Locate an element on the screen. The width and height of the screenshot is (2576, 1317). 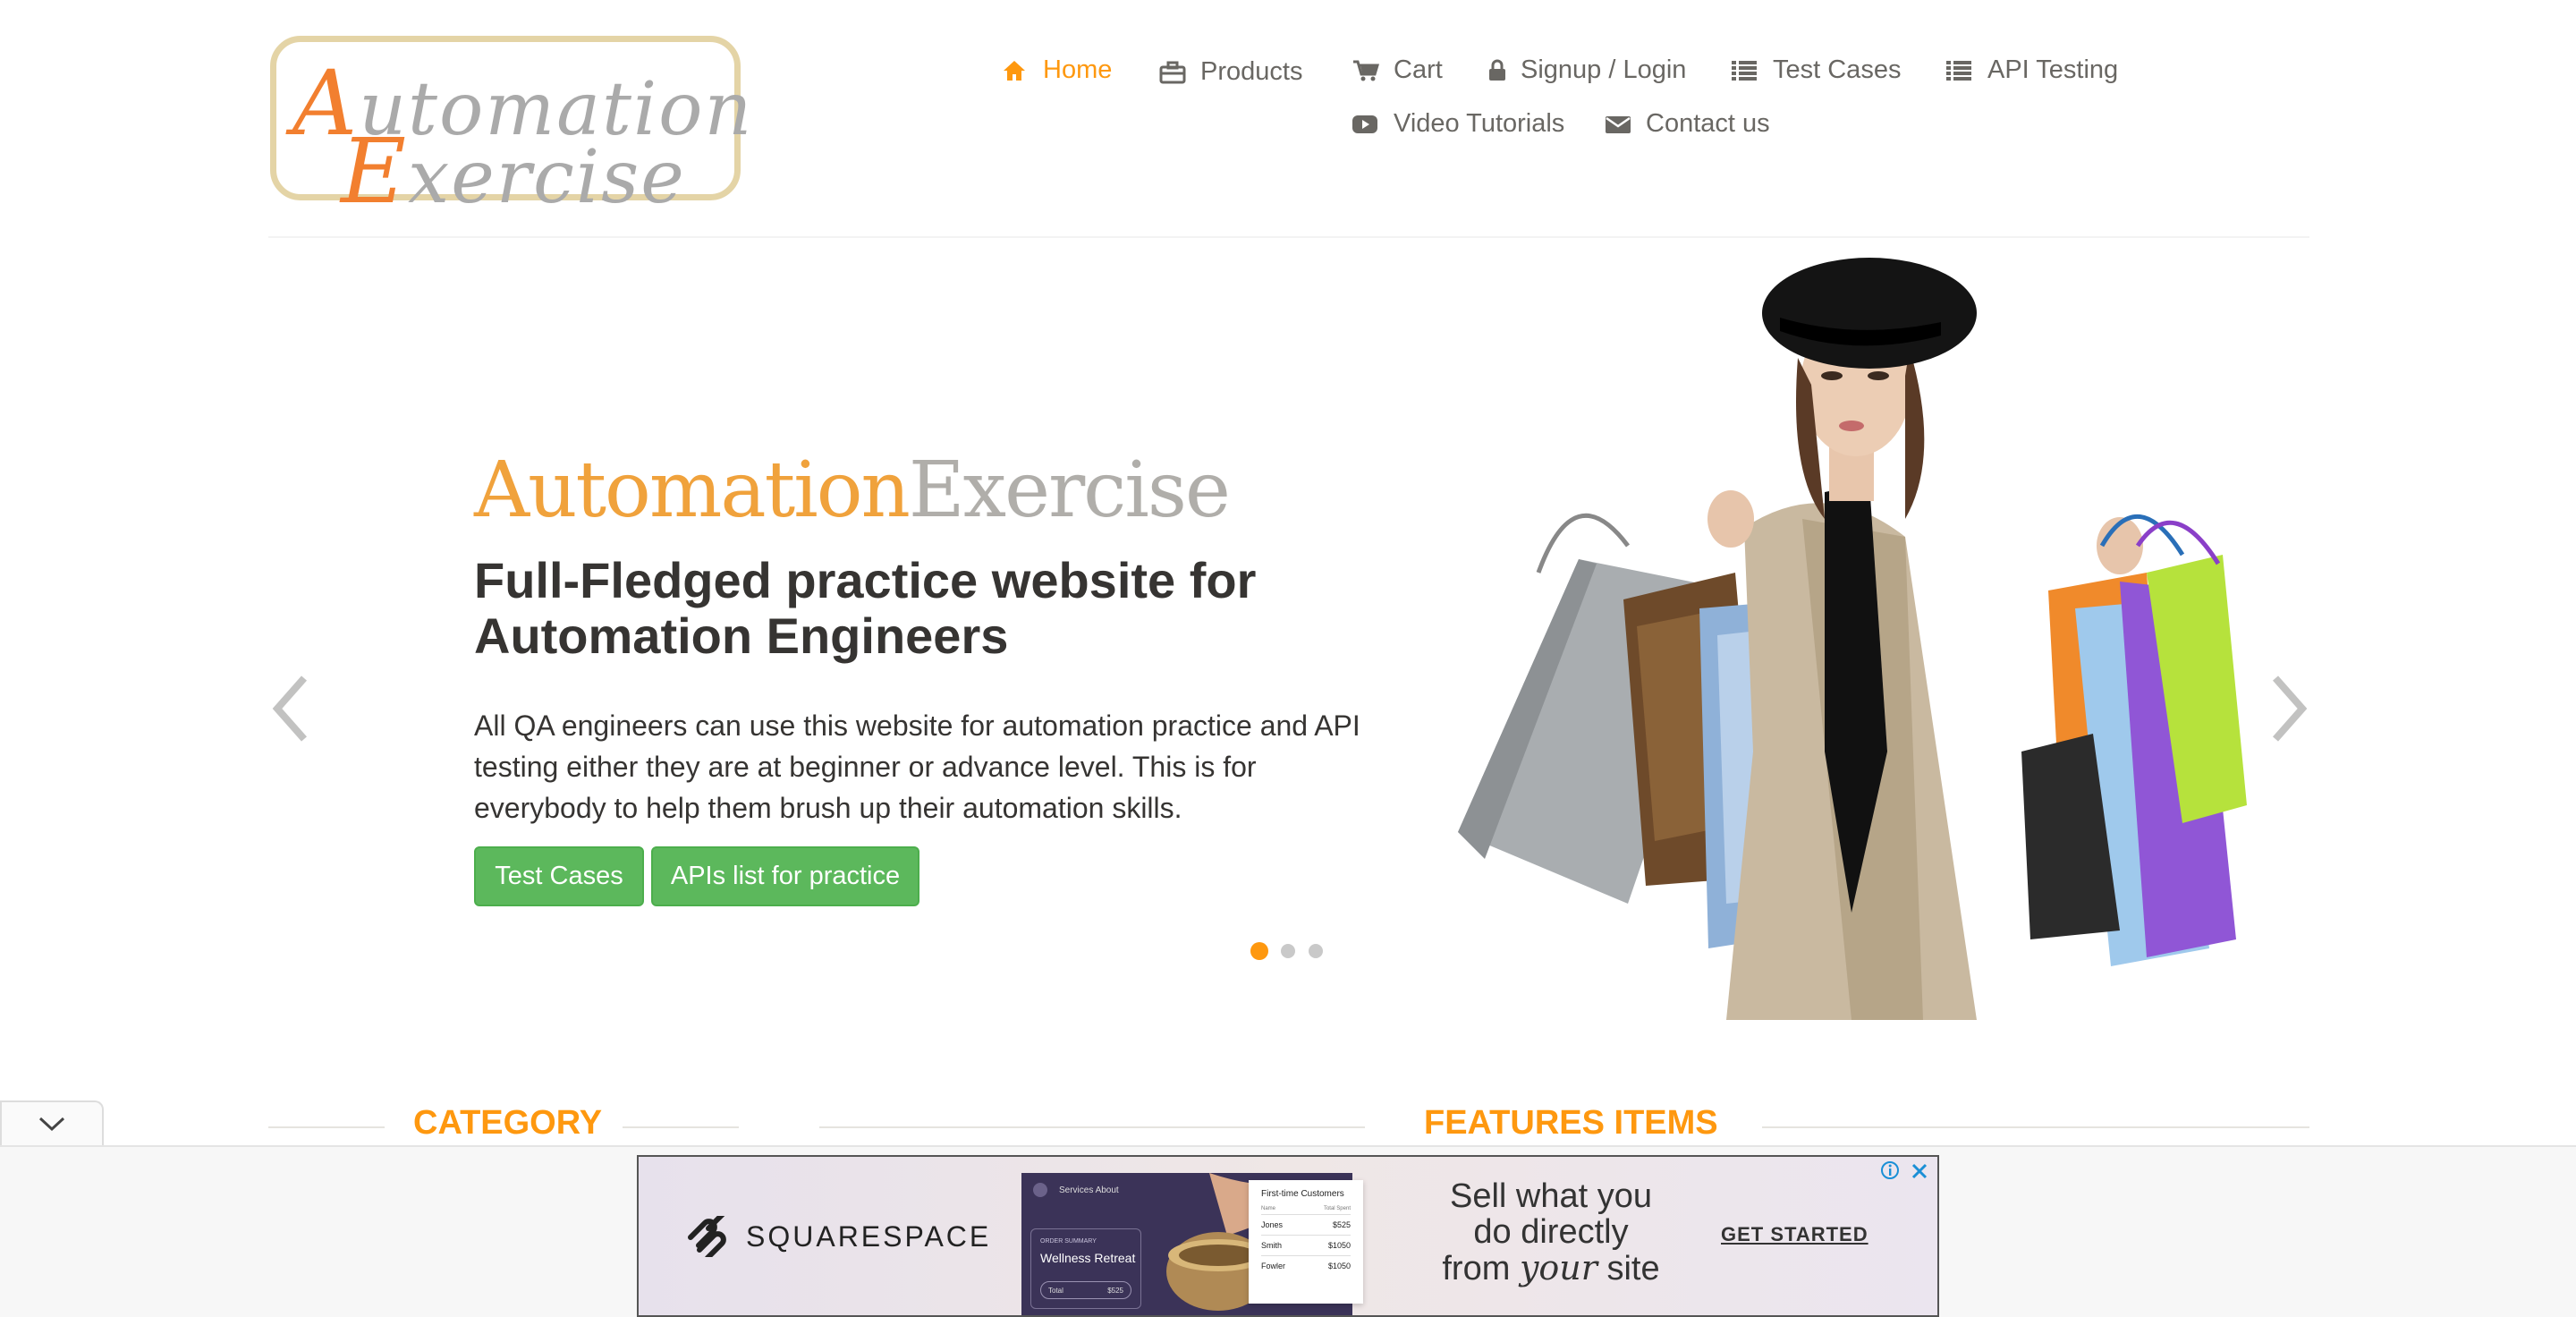
ad-brand: SQUARESPACE is located at coordinates (837, 1236).